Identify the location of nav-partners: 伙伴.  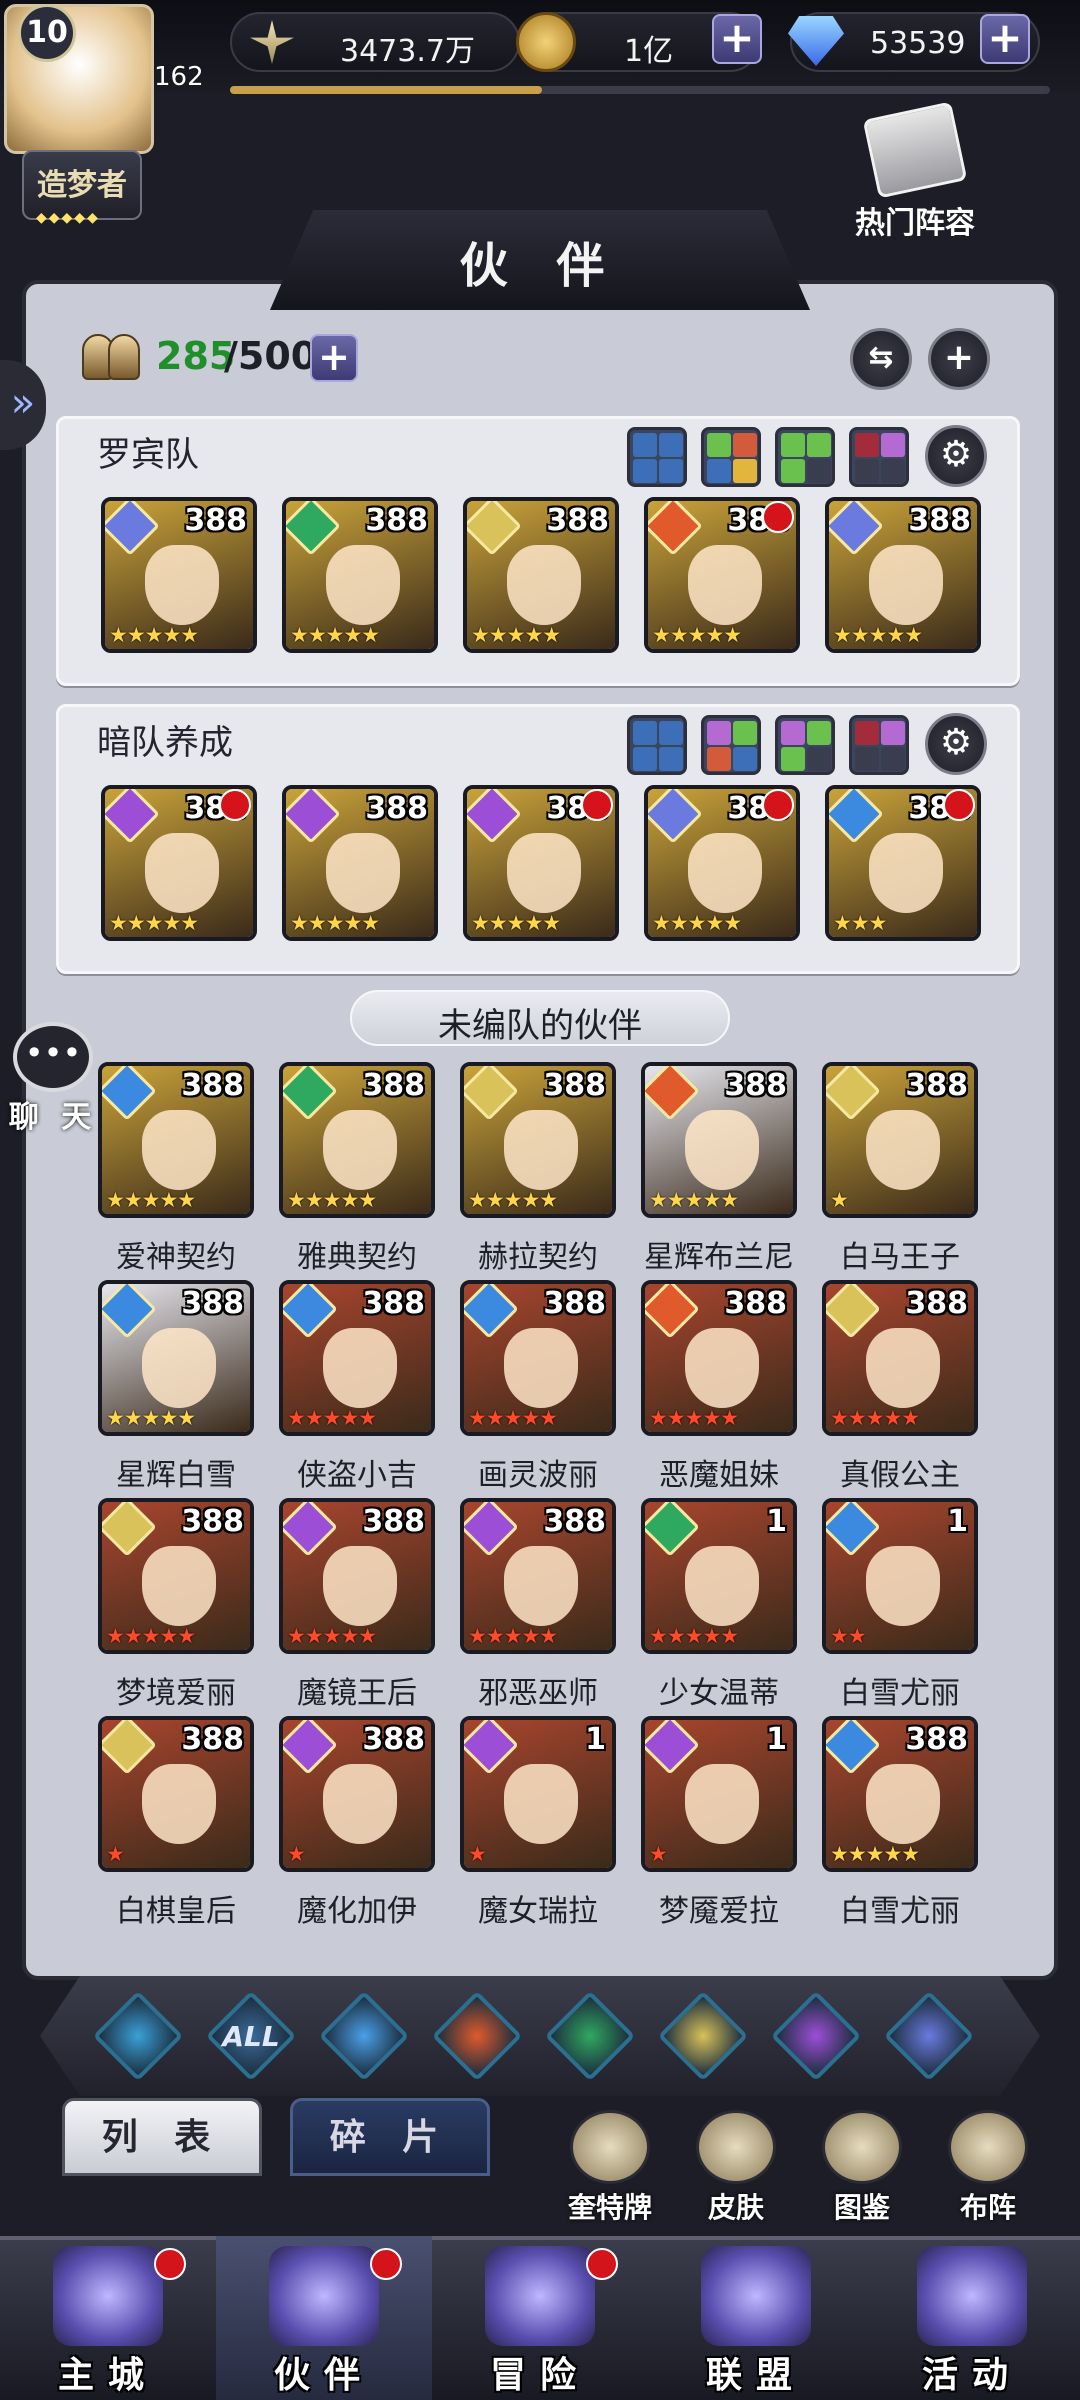
(324, 2318).